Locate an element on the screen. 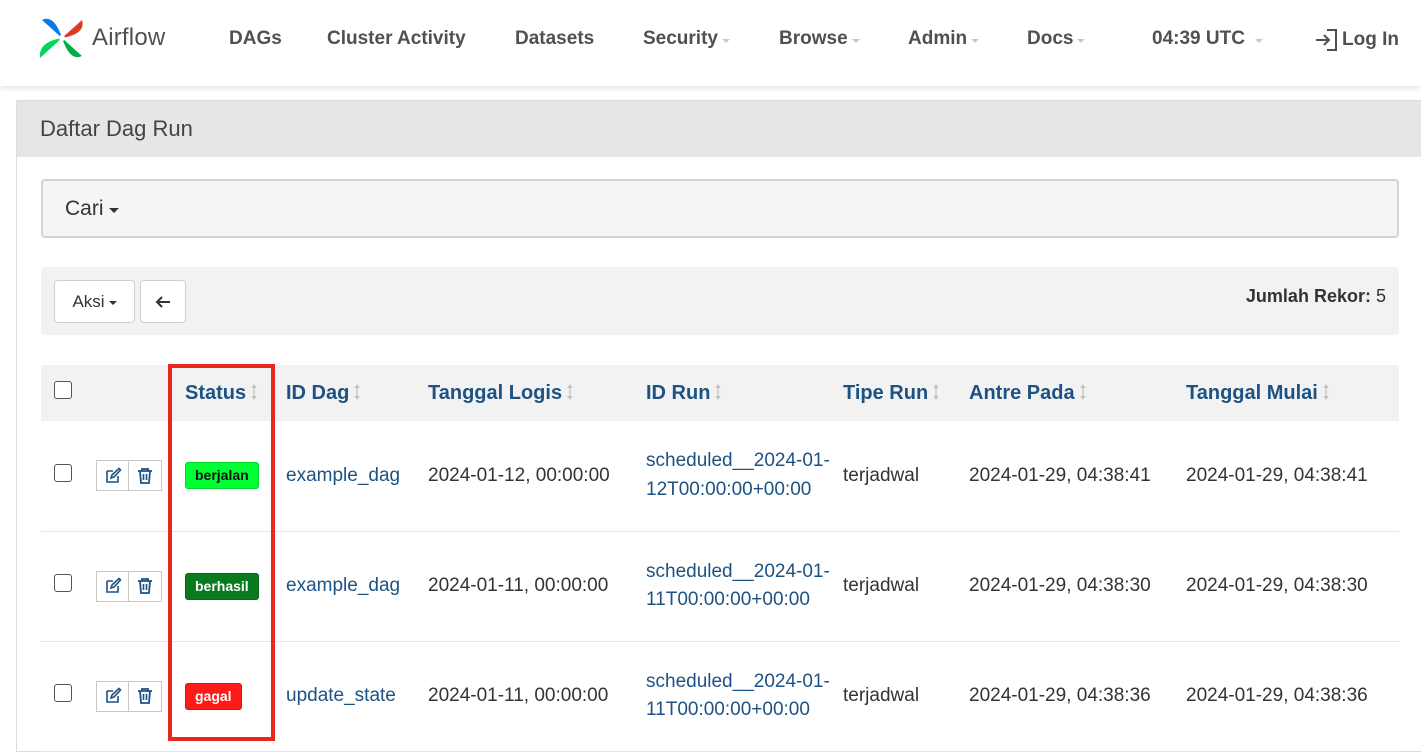  nav-admin-label: Admin is located at coordinates (938, 38).